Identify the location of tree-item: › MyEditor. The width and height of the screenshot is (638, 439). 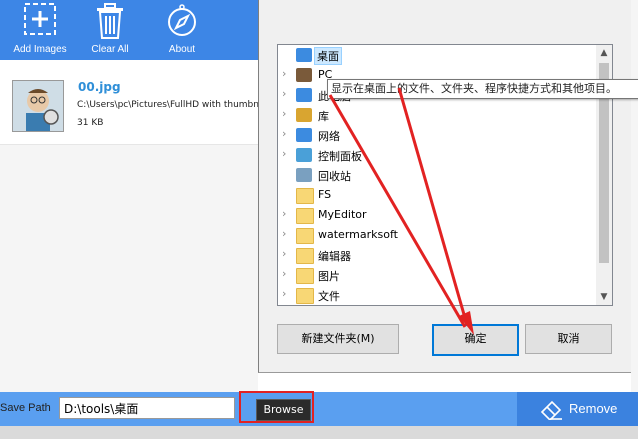
(437, 215).